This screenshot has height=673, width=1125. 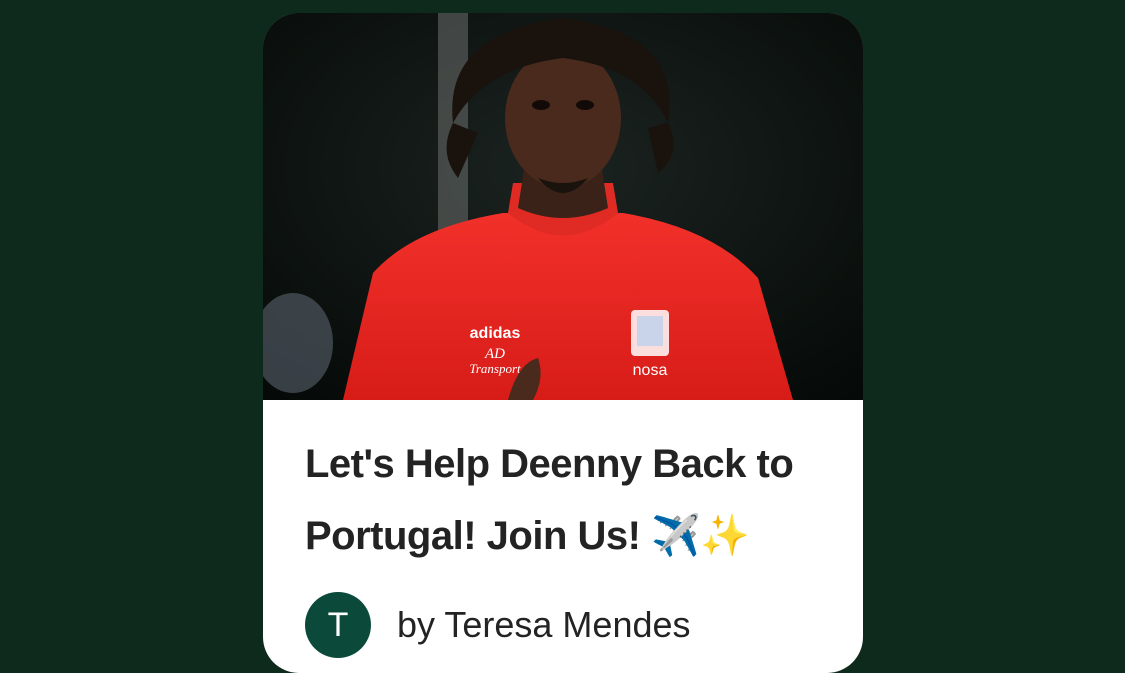 I want to click on author-row: T by Teresa Mendes, so click(x=563, y=625).